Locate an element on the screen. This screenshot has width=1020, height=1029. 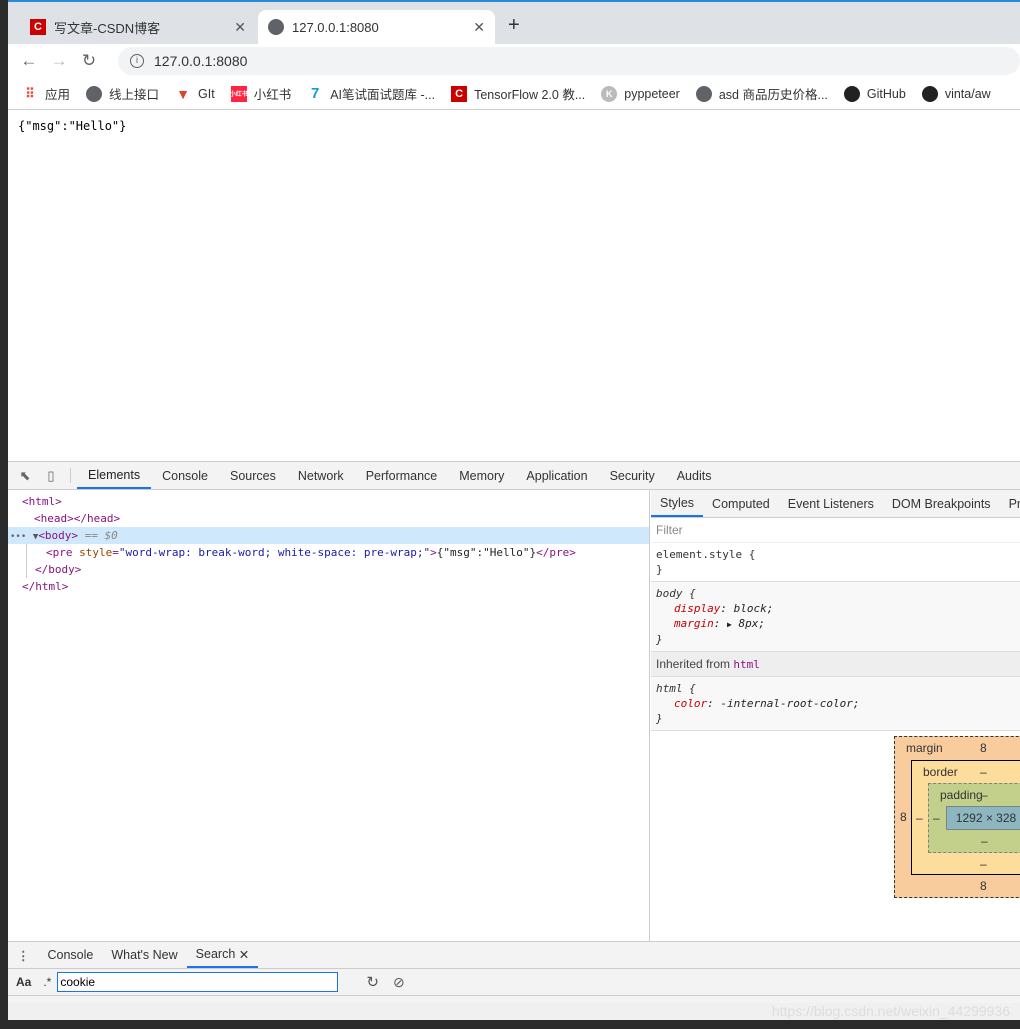
new-tab-button: + is located at coordinates (514, 25).